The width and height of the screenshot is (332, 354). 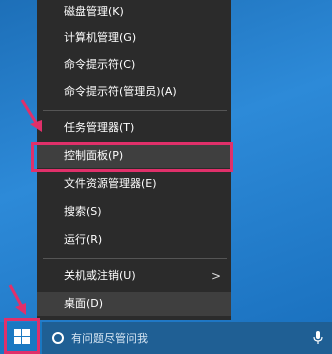 I want to click on menu-item-command-prompt: 命令提示符(C), so click(x=134, y=65).